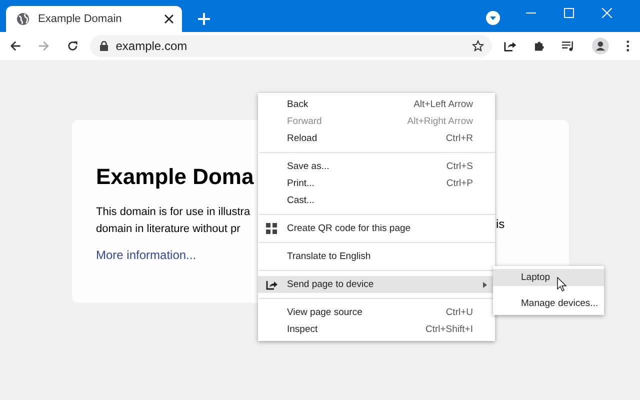 The height and width of the screenshot is (400, 640). Describe the element at coordinates (175, 177) in the screenshot. I see `page-heading: Example Doma` at that location.